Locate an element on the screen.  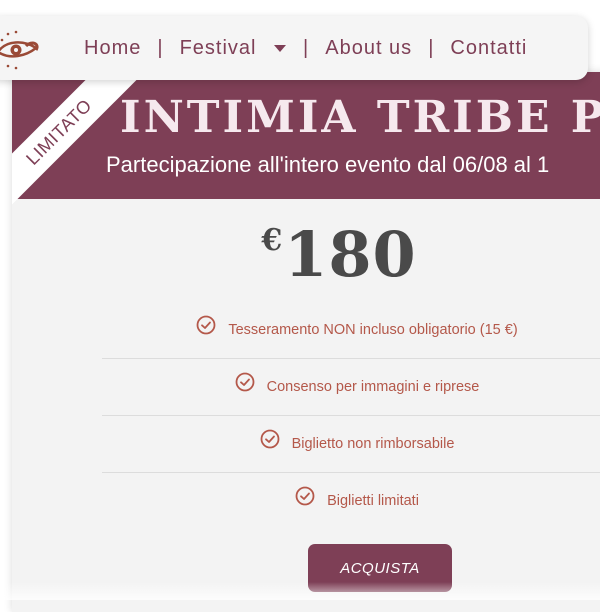
price-amount: 180 is located at coordinates (350, 254).